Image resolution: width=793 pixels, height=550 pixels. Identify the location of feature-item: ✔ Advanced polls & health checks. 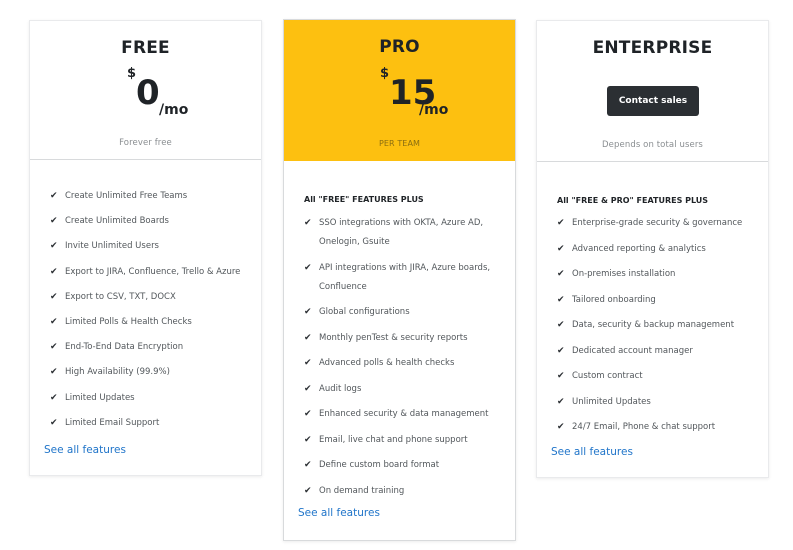
(405, 363).